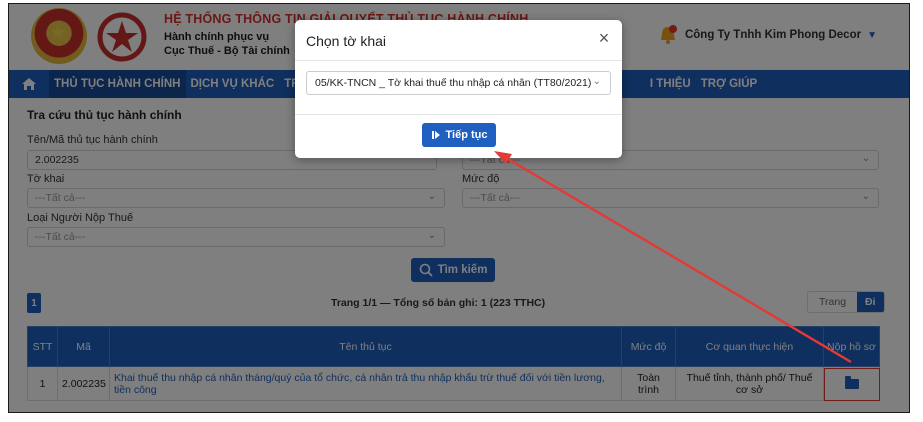  I want to click on continue-button: Tiếp tục, so click(459, 135).